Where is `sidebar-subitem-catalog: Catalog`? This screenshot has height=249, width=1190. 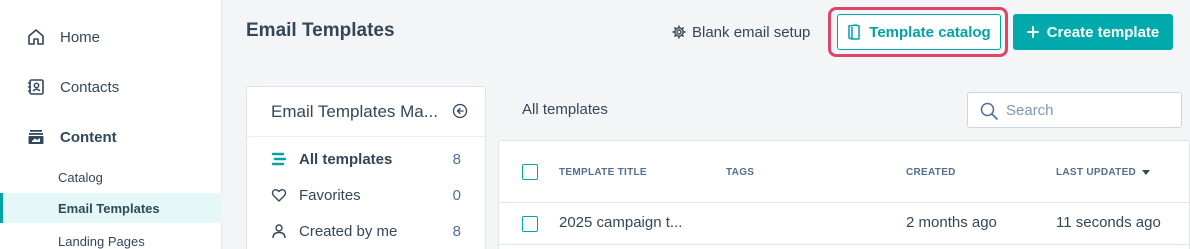 sidebar-subitem-catalog: Catalog is located at coordinates (111, 177).